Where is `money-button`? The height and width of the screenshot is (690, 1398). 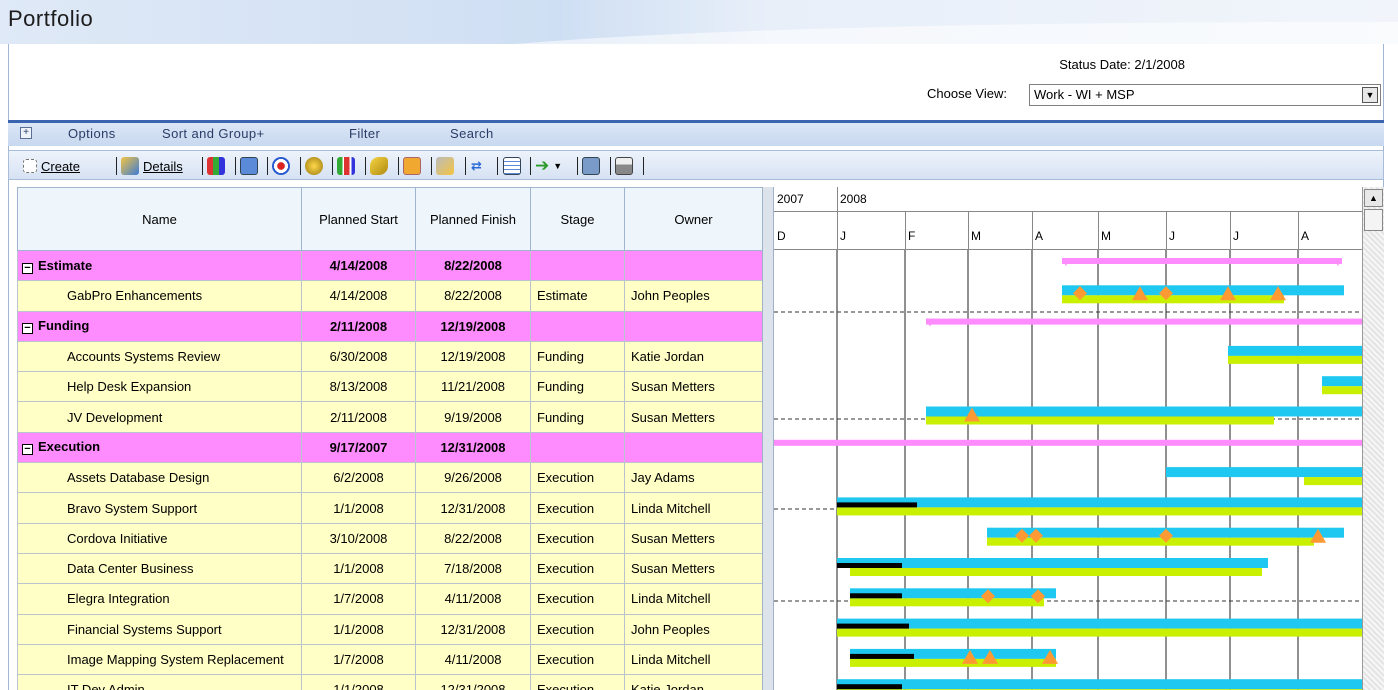 money-button is located at coordinates (314, 166).